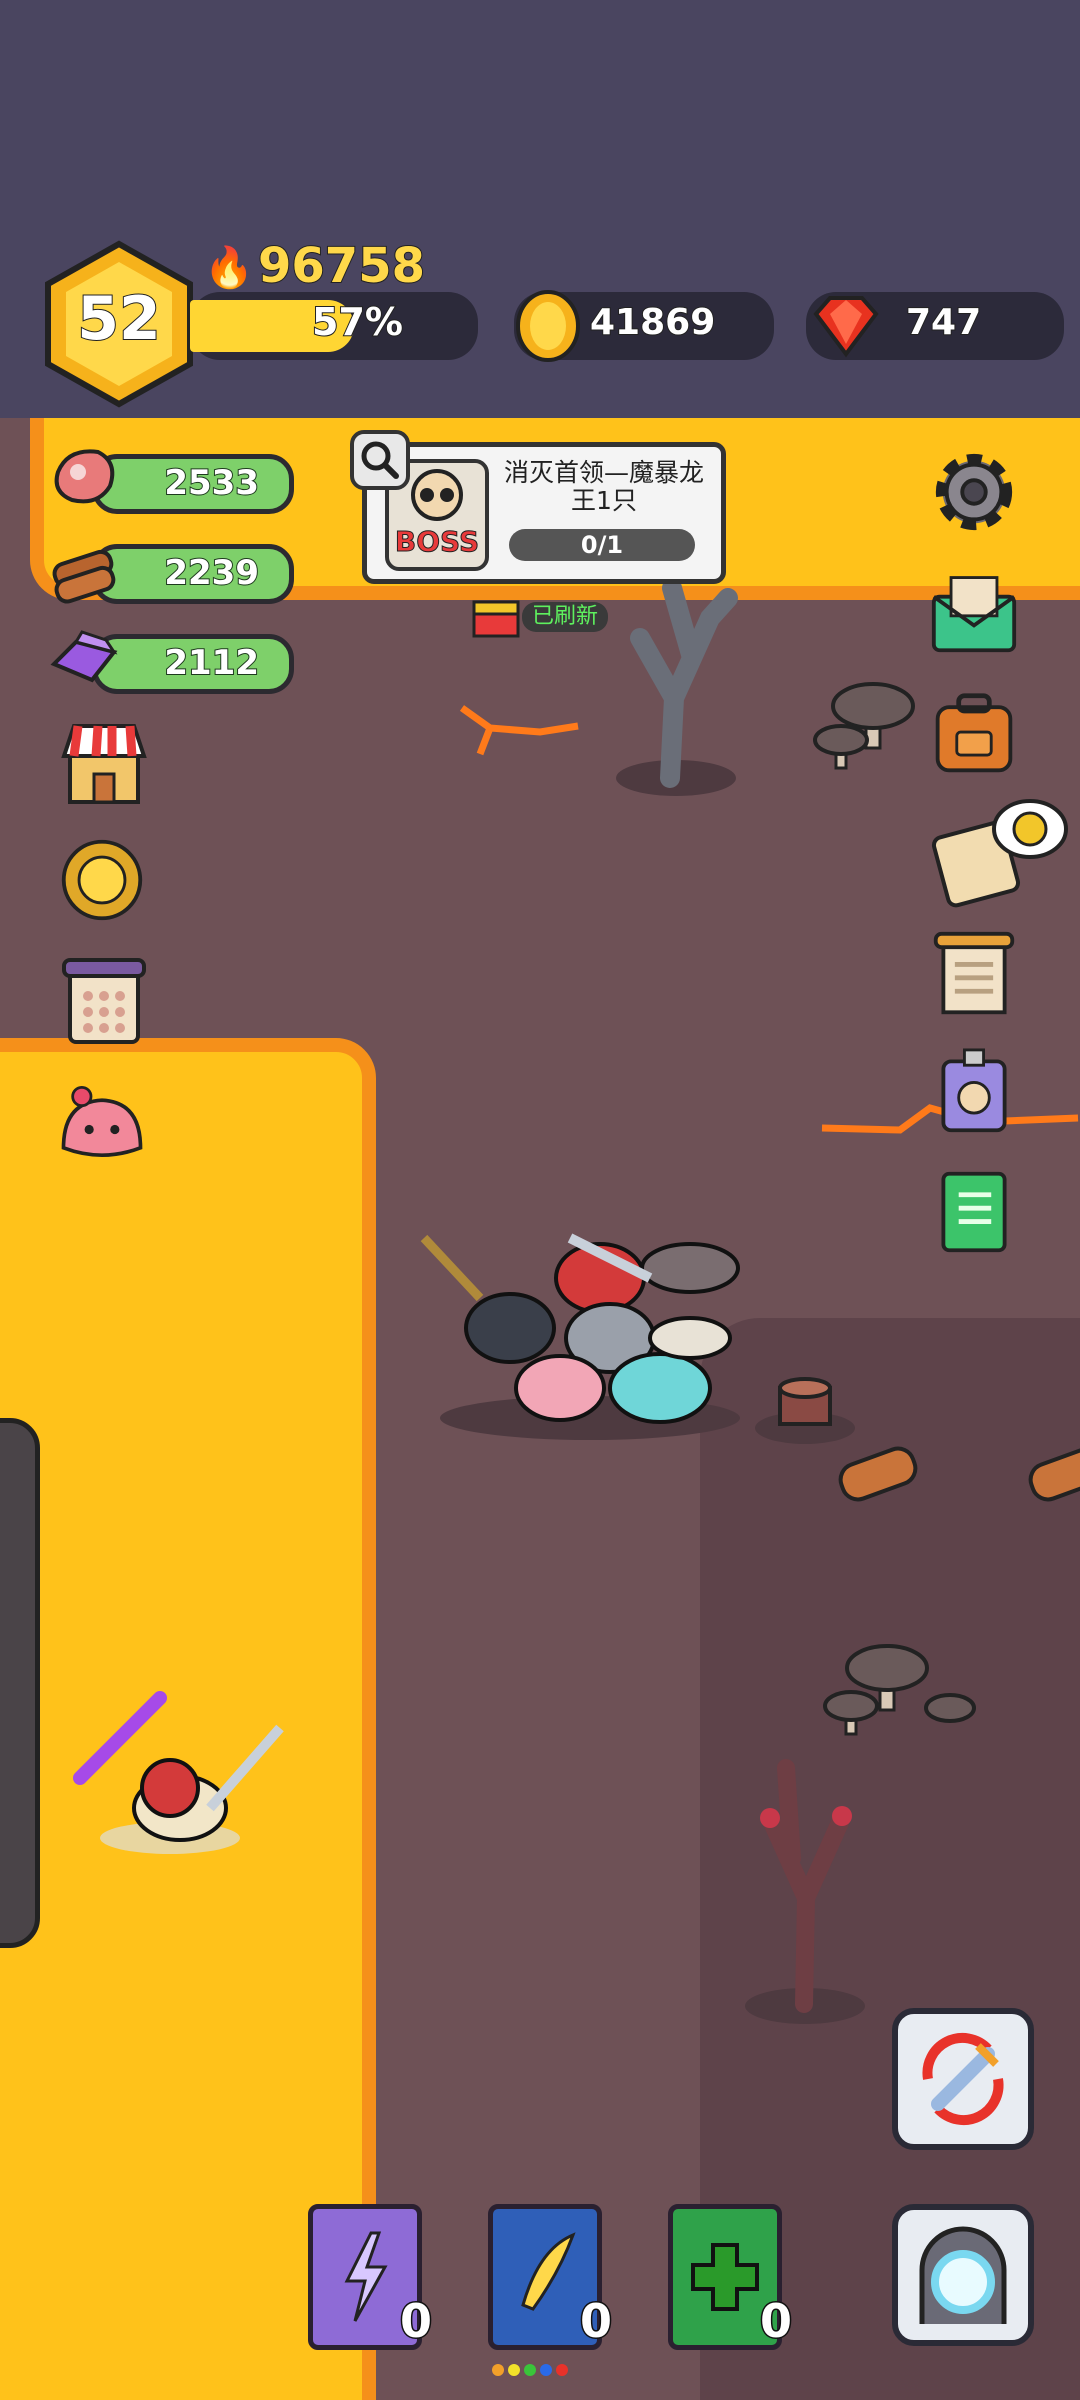  I want to click on tree-stump, so click(805, 1410).